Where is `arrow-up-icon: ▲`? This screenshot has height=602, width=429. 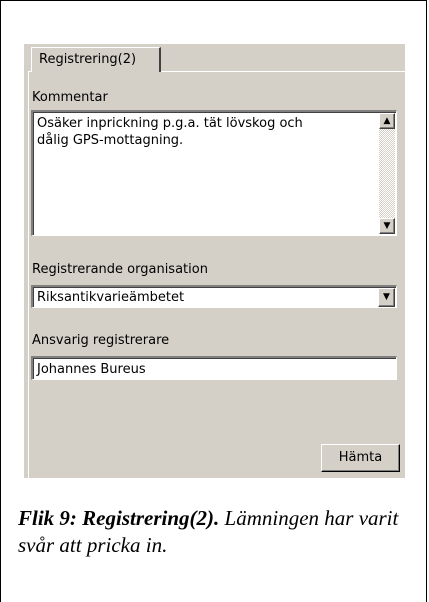 arrow-up-icon: ▲ is located at coordinates (387, 121).